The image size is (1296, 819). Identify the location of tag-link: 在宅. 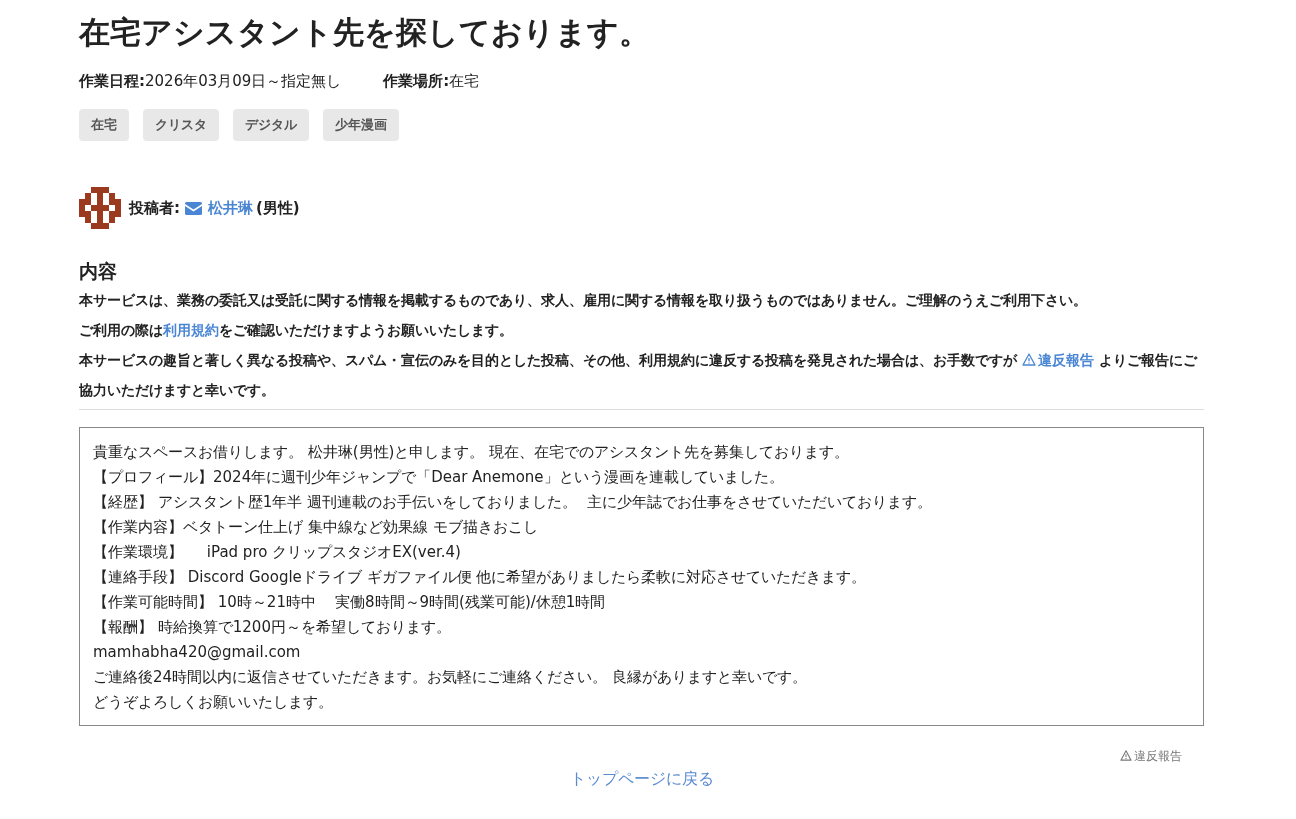
(104, 125).